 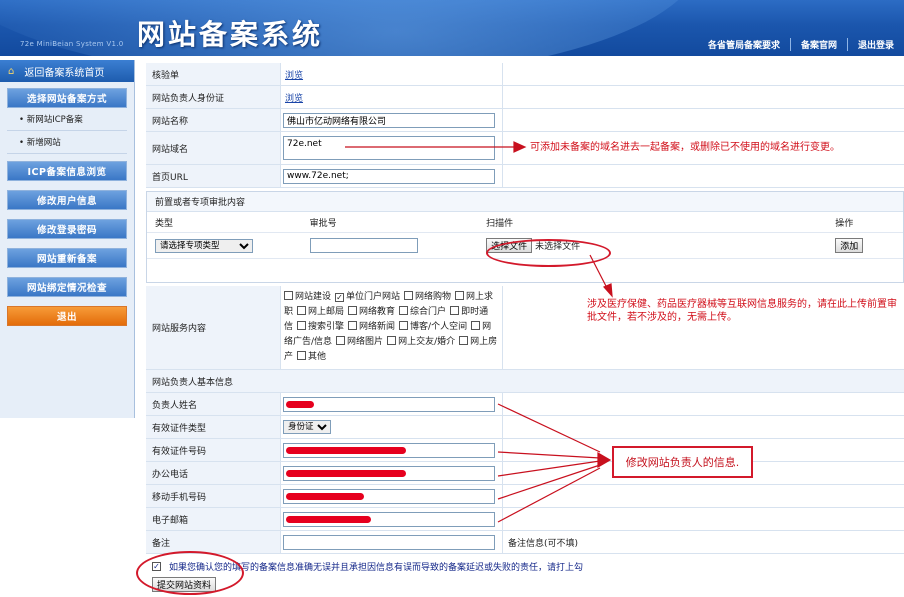 I want to click on domain-annotation: 可添加未备案的域名进去一起备案，或删除已不使用的域名进行变更。, so click(x=685, y=147).